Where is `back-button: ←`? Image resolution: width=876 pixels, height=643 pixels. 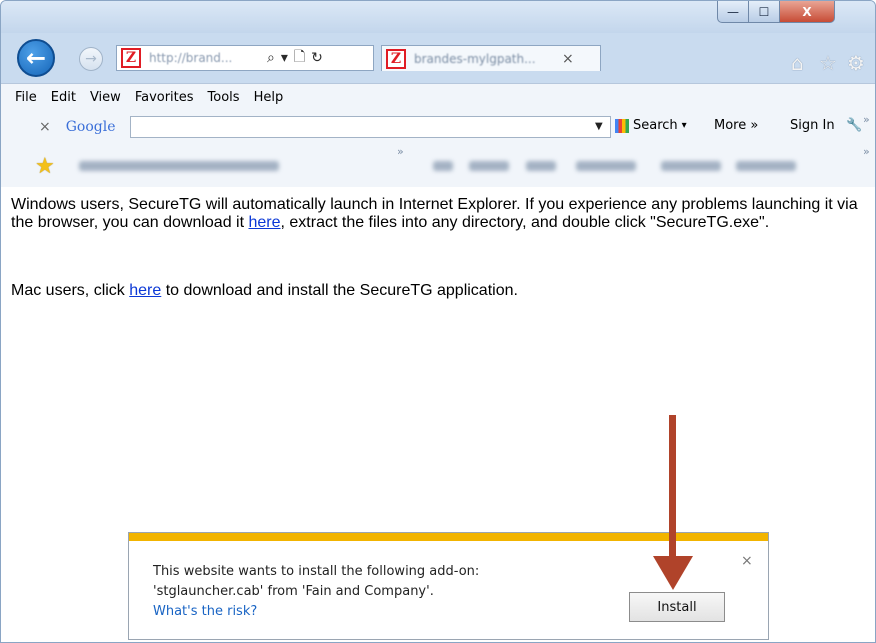
back-button: ← is located at coordinates (36, 58).